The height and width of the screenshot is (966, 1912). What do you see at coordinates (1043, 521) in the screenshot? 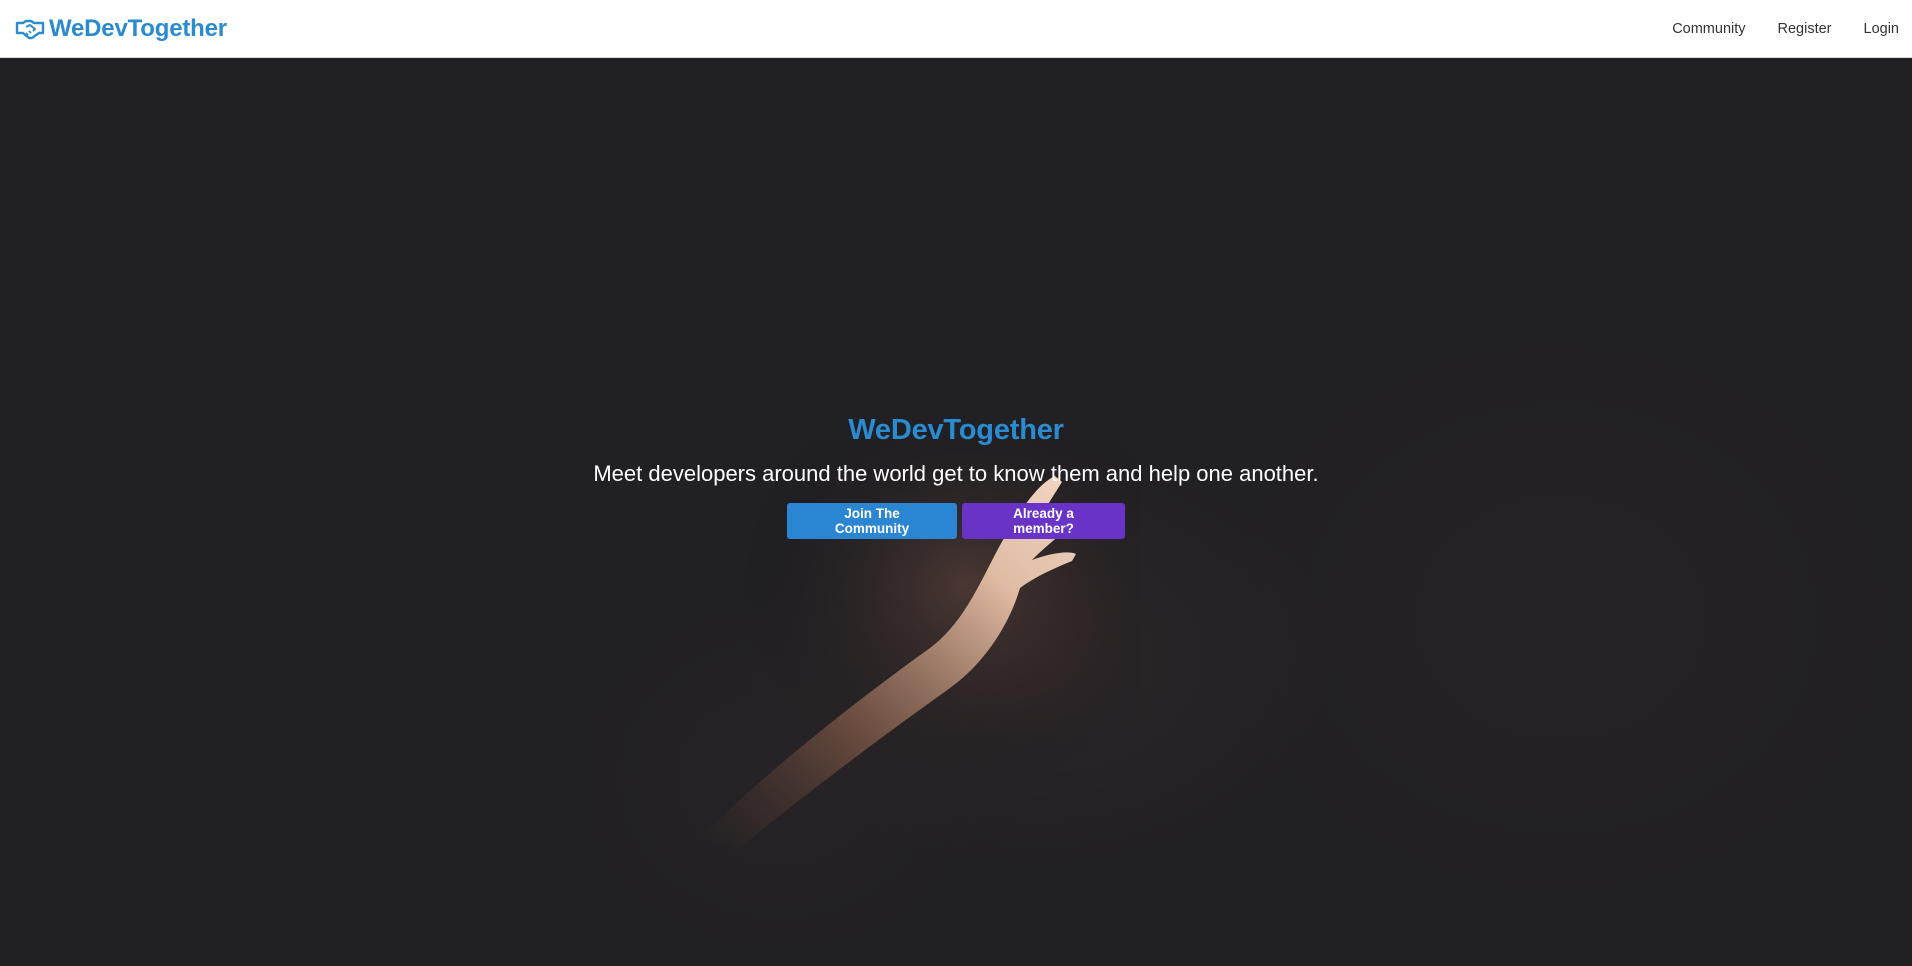
I see `already-member-button: Already a member?` at bounding box center [1043, 521].